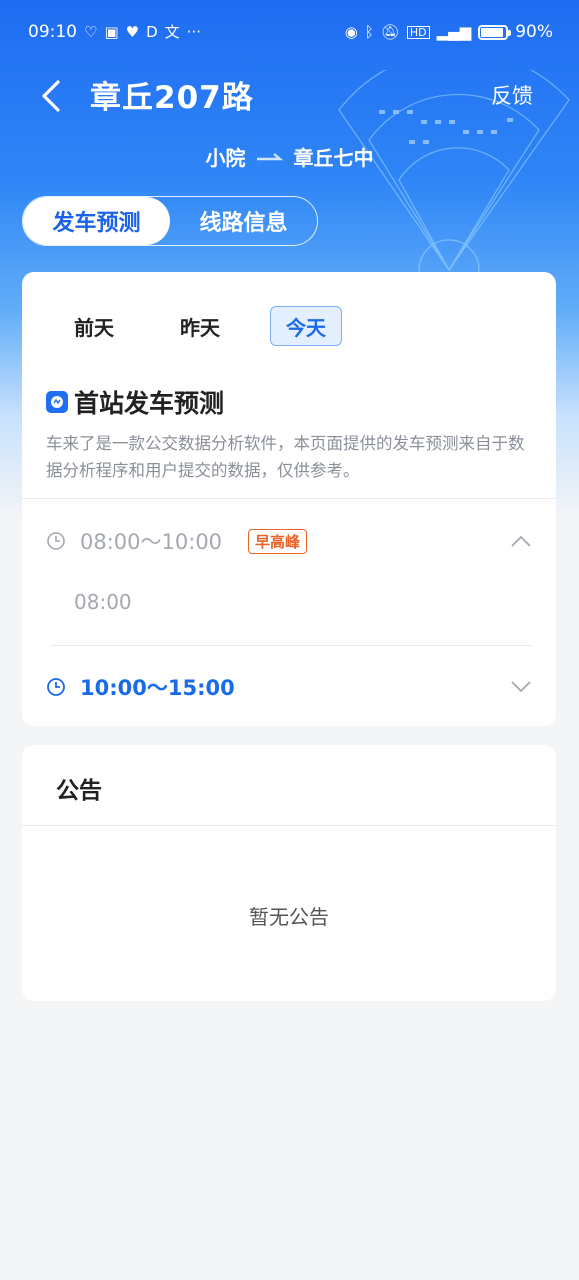 This screenshot has height=1280, width=579. I want to click on app-icon: ▣, so click(111, 31).